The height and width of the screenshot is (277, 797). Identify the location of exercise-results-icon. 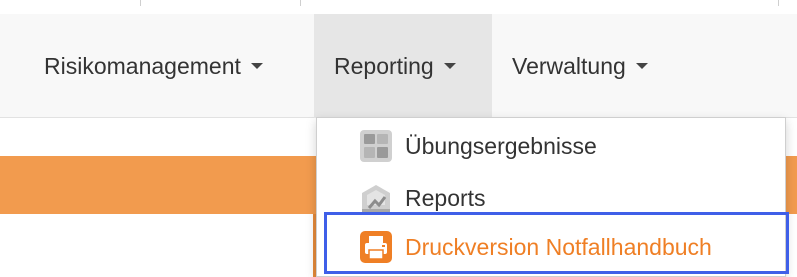
(376, 146).